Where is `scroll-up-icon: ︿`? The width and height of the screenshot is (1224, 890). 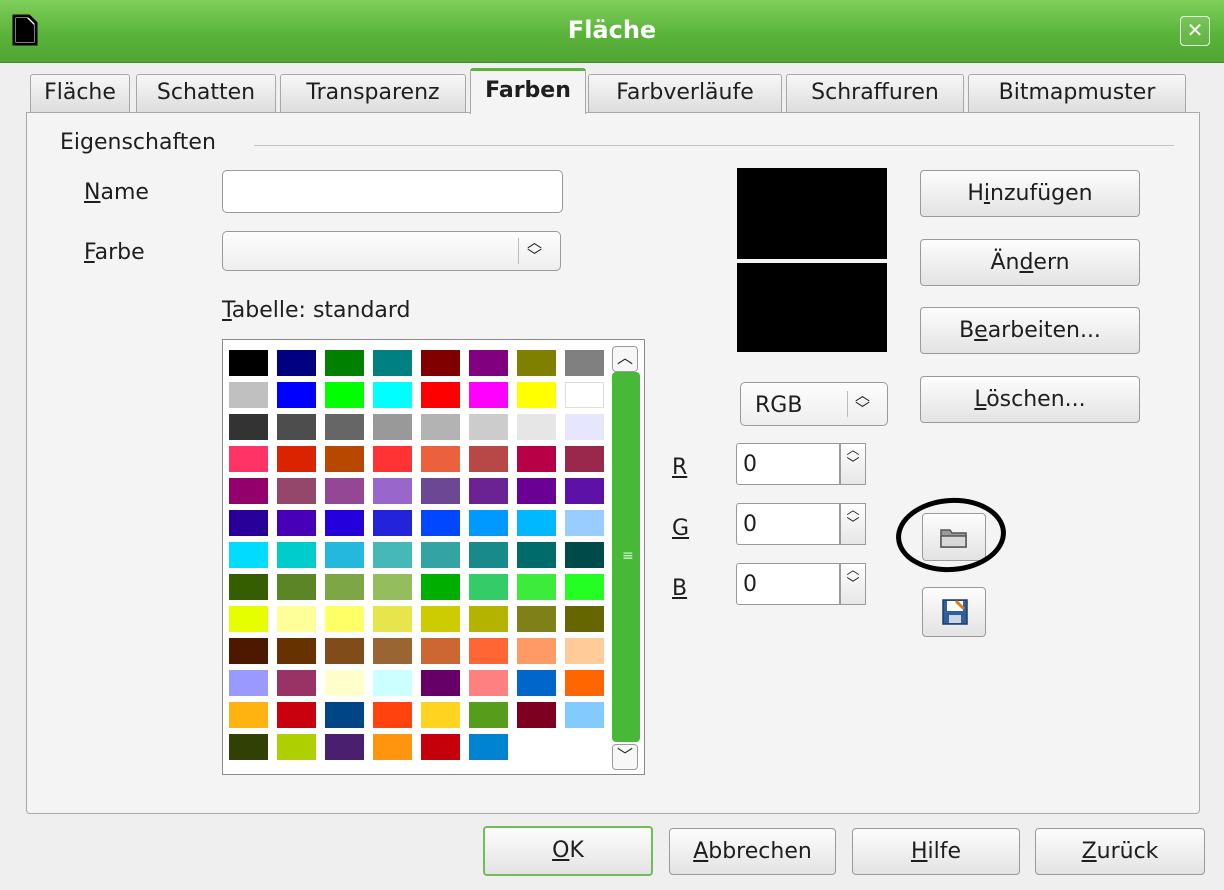 scroll-up-icon: ︿ is located at coordinates (625, 359).